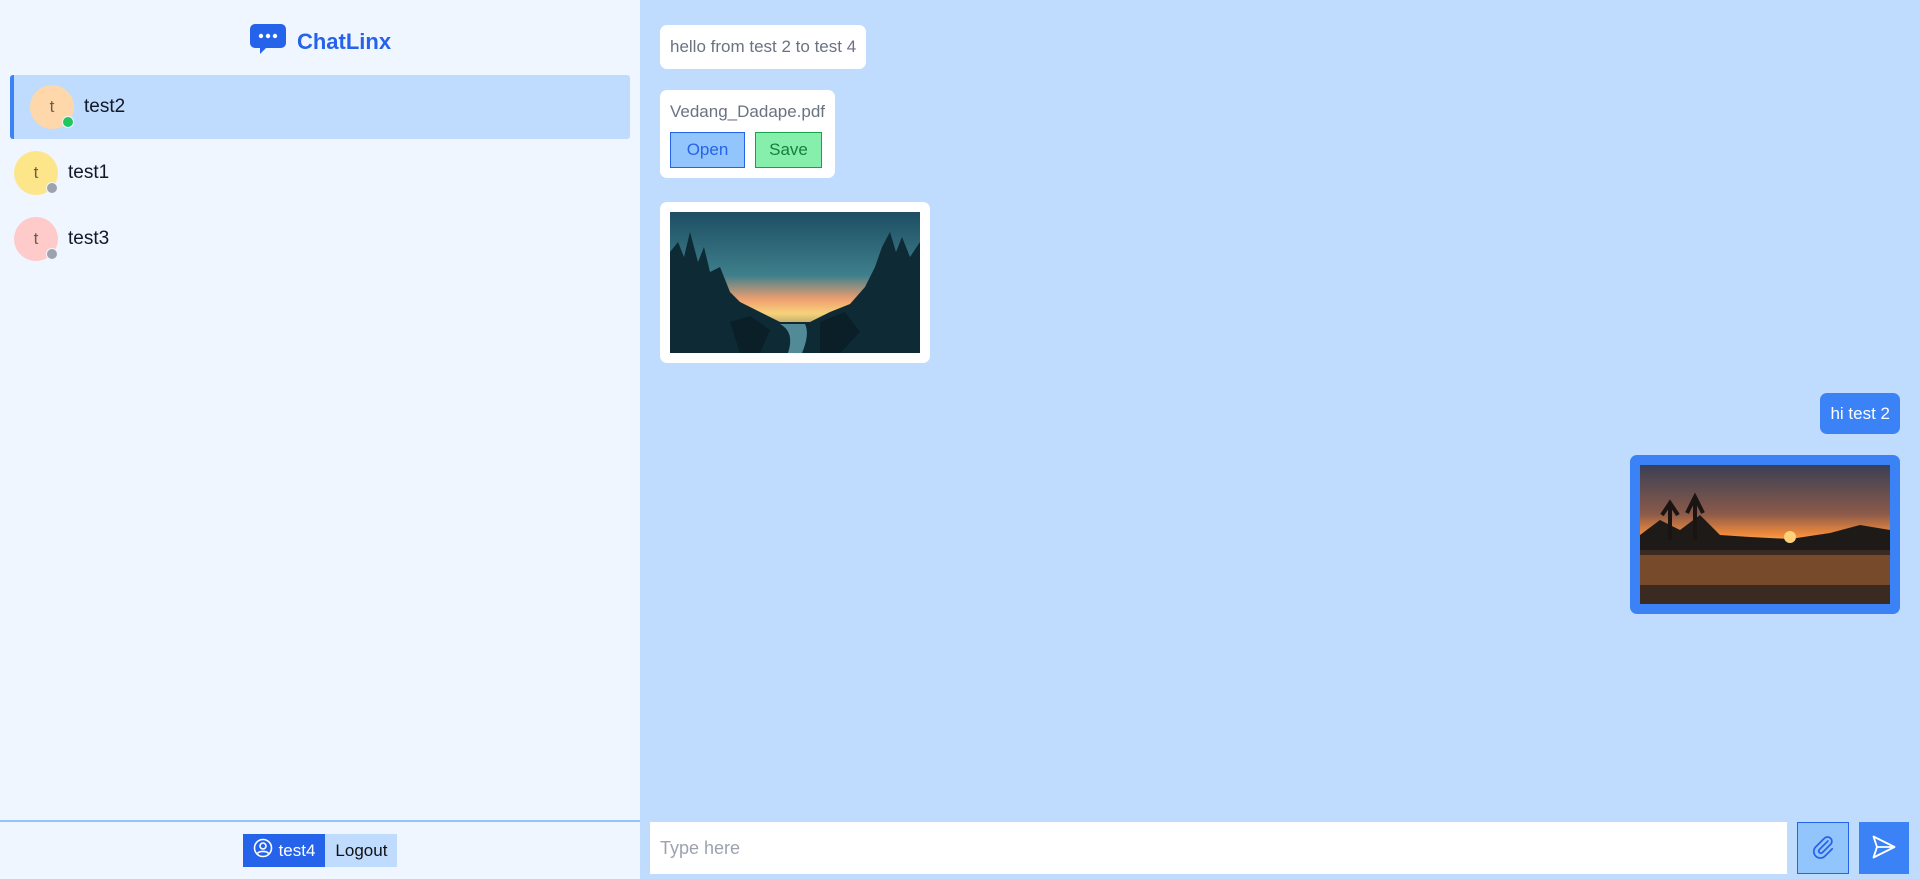 This screenshot has height=879, width=1920. I want to click on outgoing-image-message, so click(1765, 534).